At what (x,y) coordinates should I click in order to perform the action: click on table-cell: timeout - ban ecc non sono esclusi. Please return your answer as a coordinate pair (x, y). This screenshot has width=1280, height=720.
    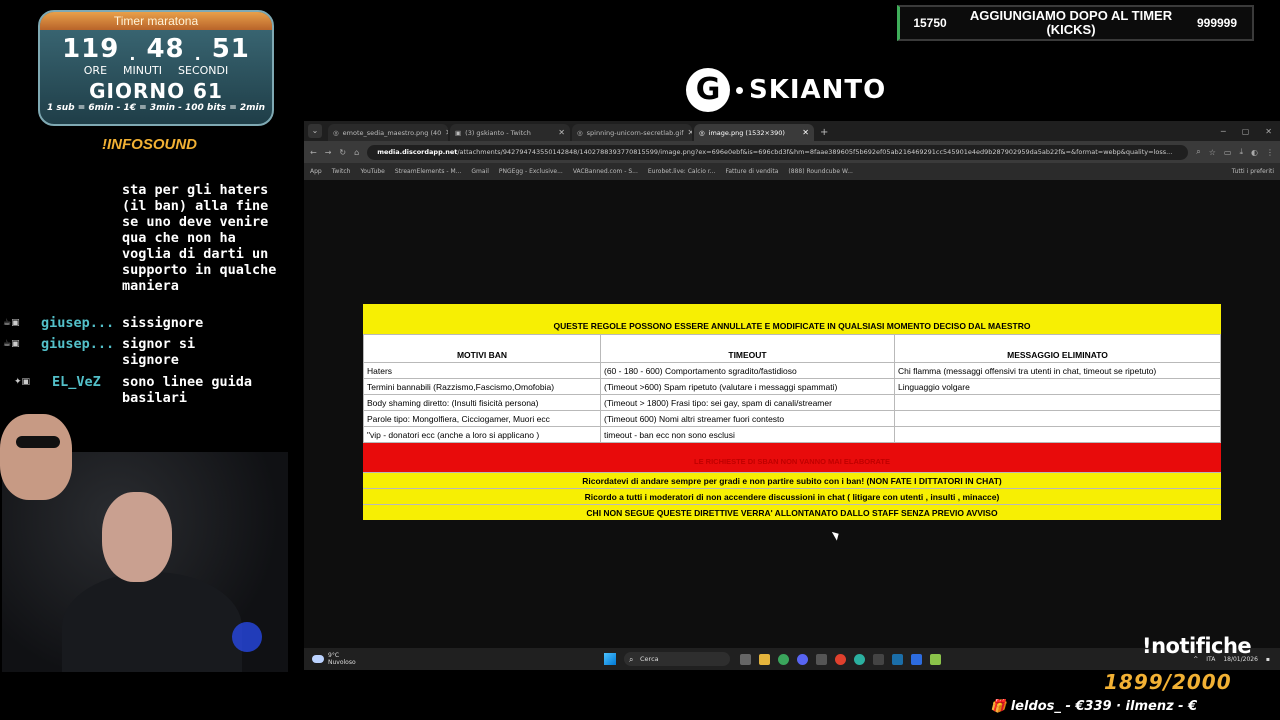
    Looking at the image, I should click on (747, 434).